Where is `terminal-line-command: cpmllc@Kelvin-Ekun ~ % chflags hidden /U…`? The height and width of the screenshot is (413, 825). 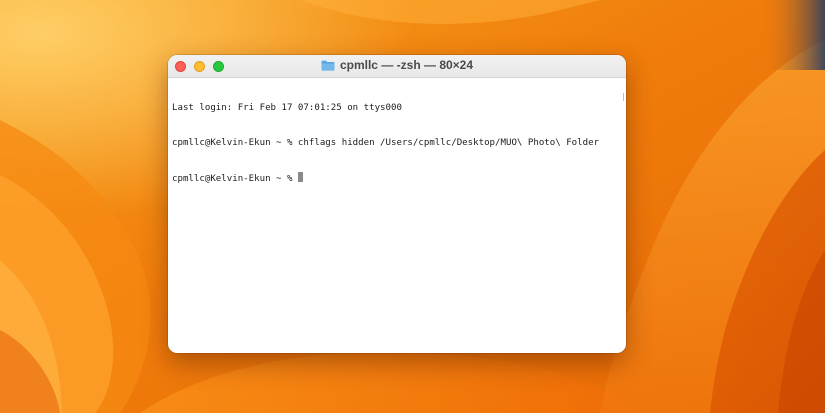
terminal-line-command: cpmllc@Kelvin-Ekun ~ % chflags hidden /U… is located at coordinates (386, 142).